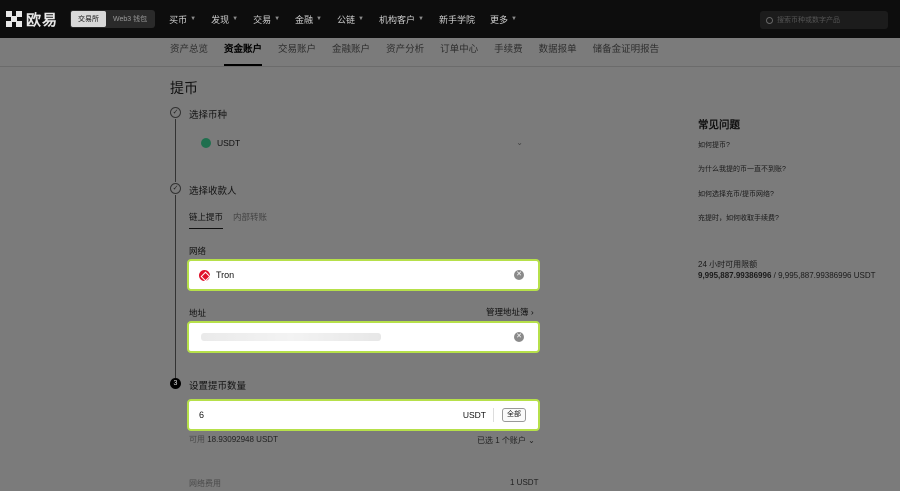 This screenshot has width=900, height=491. I want to click on page-title: 提币, so click(184, 88).